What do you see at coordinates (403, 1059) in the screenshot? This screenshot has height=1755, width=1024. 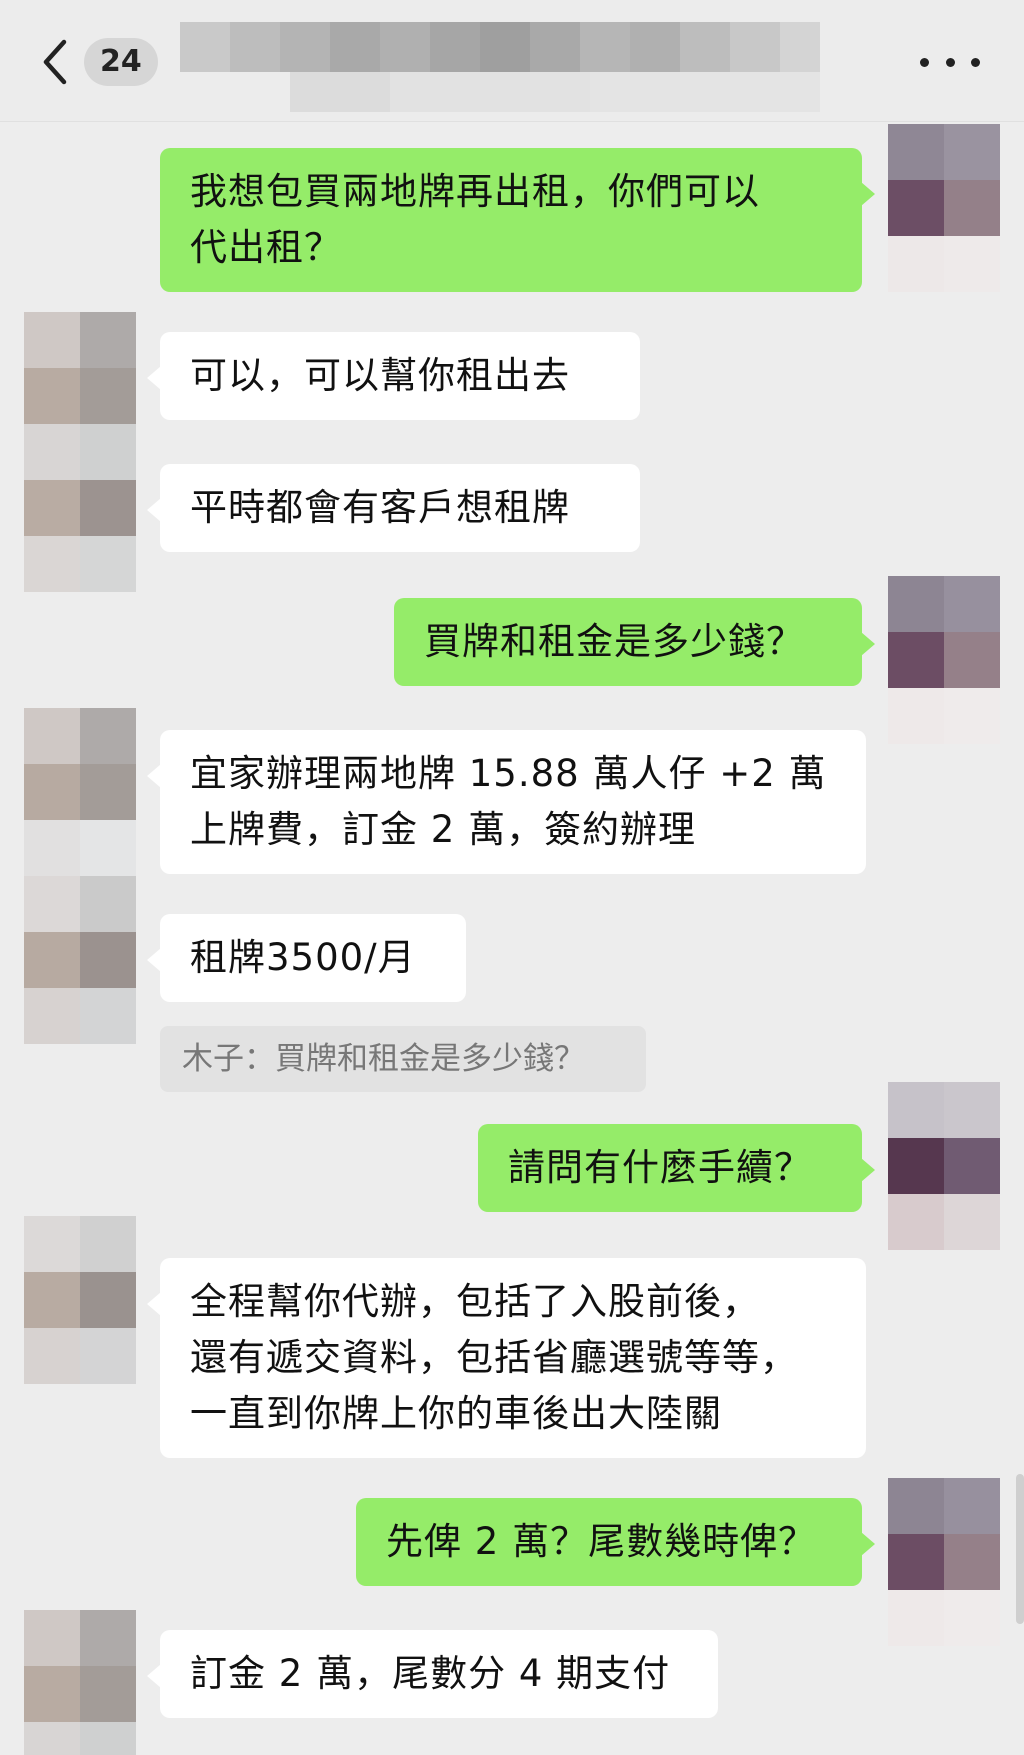 I see `quoted-reply: 木子：買牌和租金是多少錢？` at bounding box center [403, 1059].